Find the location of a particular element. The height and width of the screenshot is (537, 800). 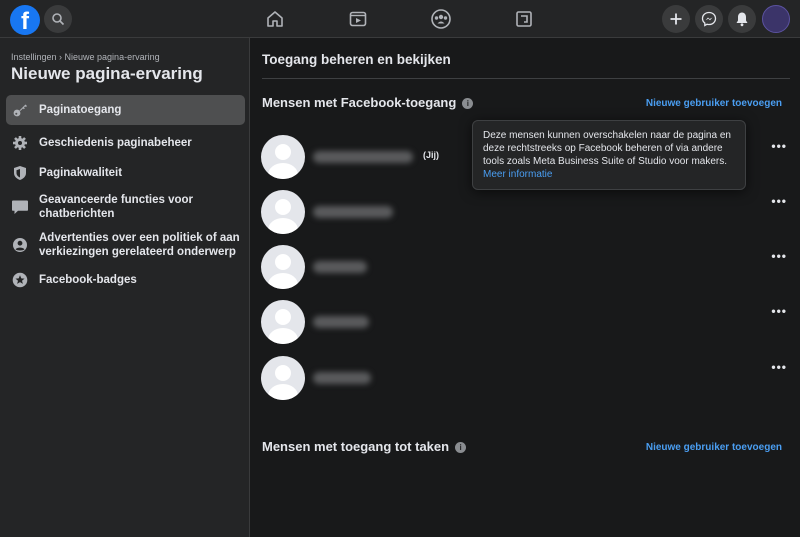

nav-gaming-button is located at coordinates (524, 19).